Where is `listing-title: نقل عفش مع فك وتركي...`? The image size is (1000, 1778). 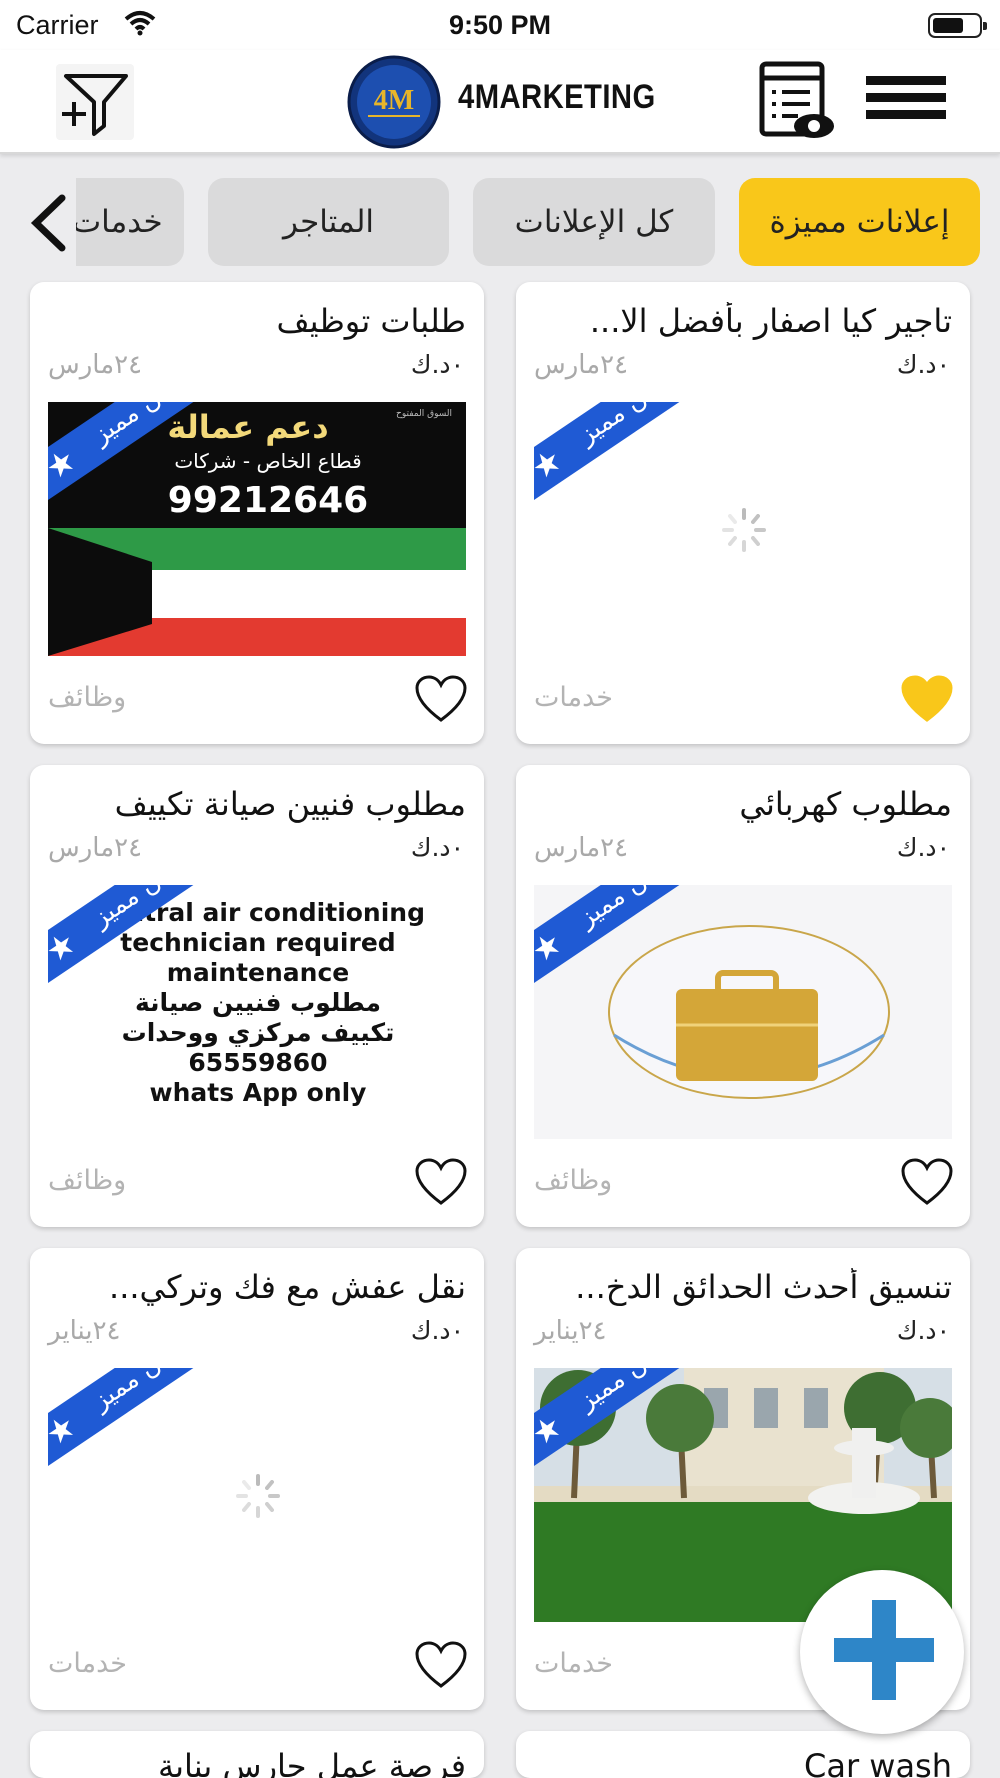 listing-title: نقل عفش مع فك وتركي... is located at coordinates (287, 1287).